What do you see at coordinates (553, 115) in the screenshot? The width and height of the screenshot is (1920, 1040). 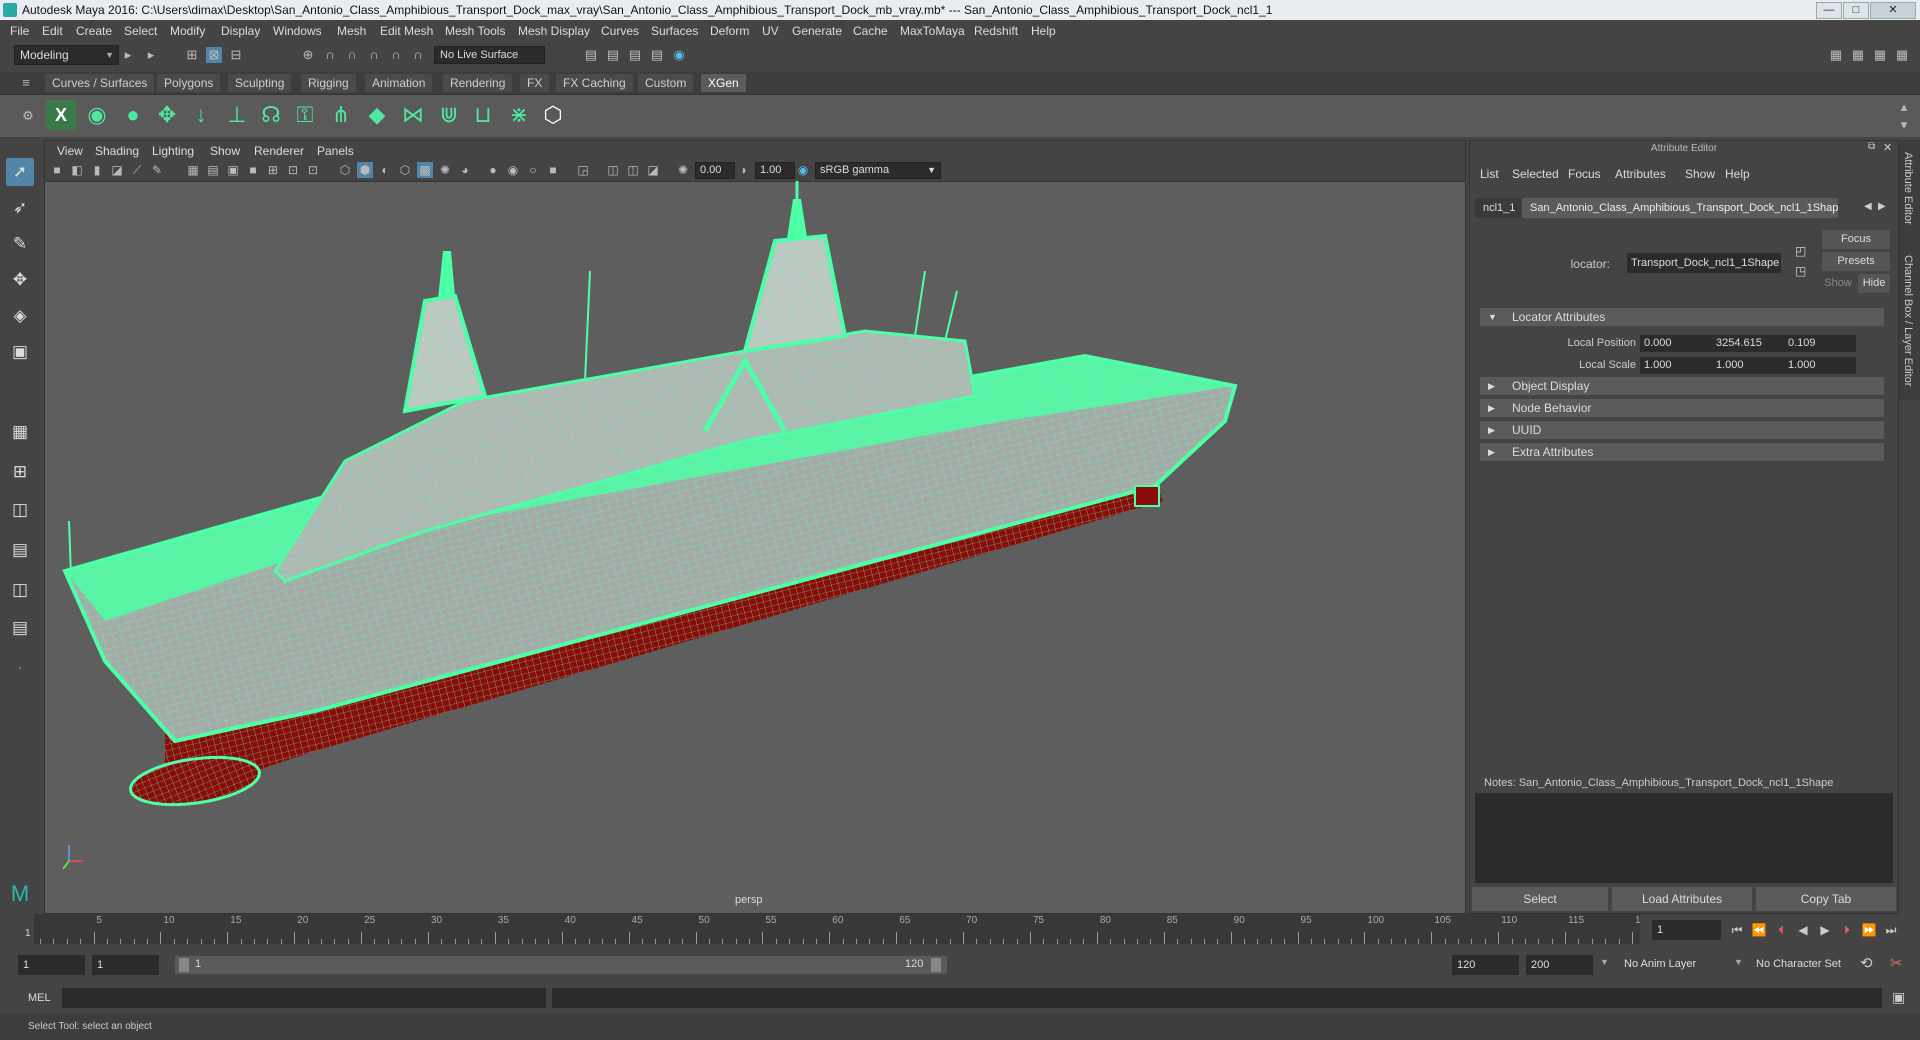 I see `xgen-hex-icon: ⬡` at bounding box center [553, 115].